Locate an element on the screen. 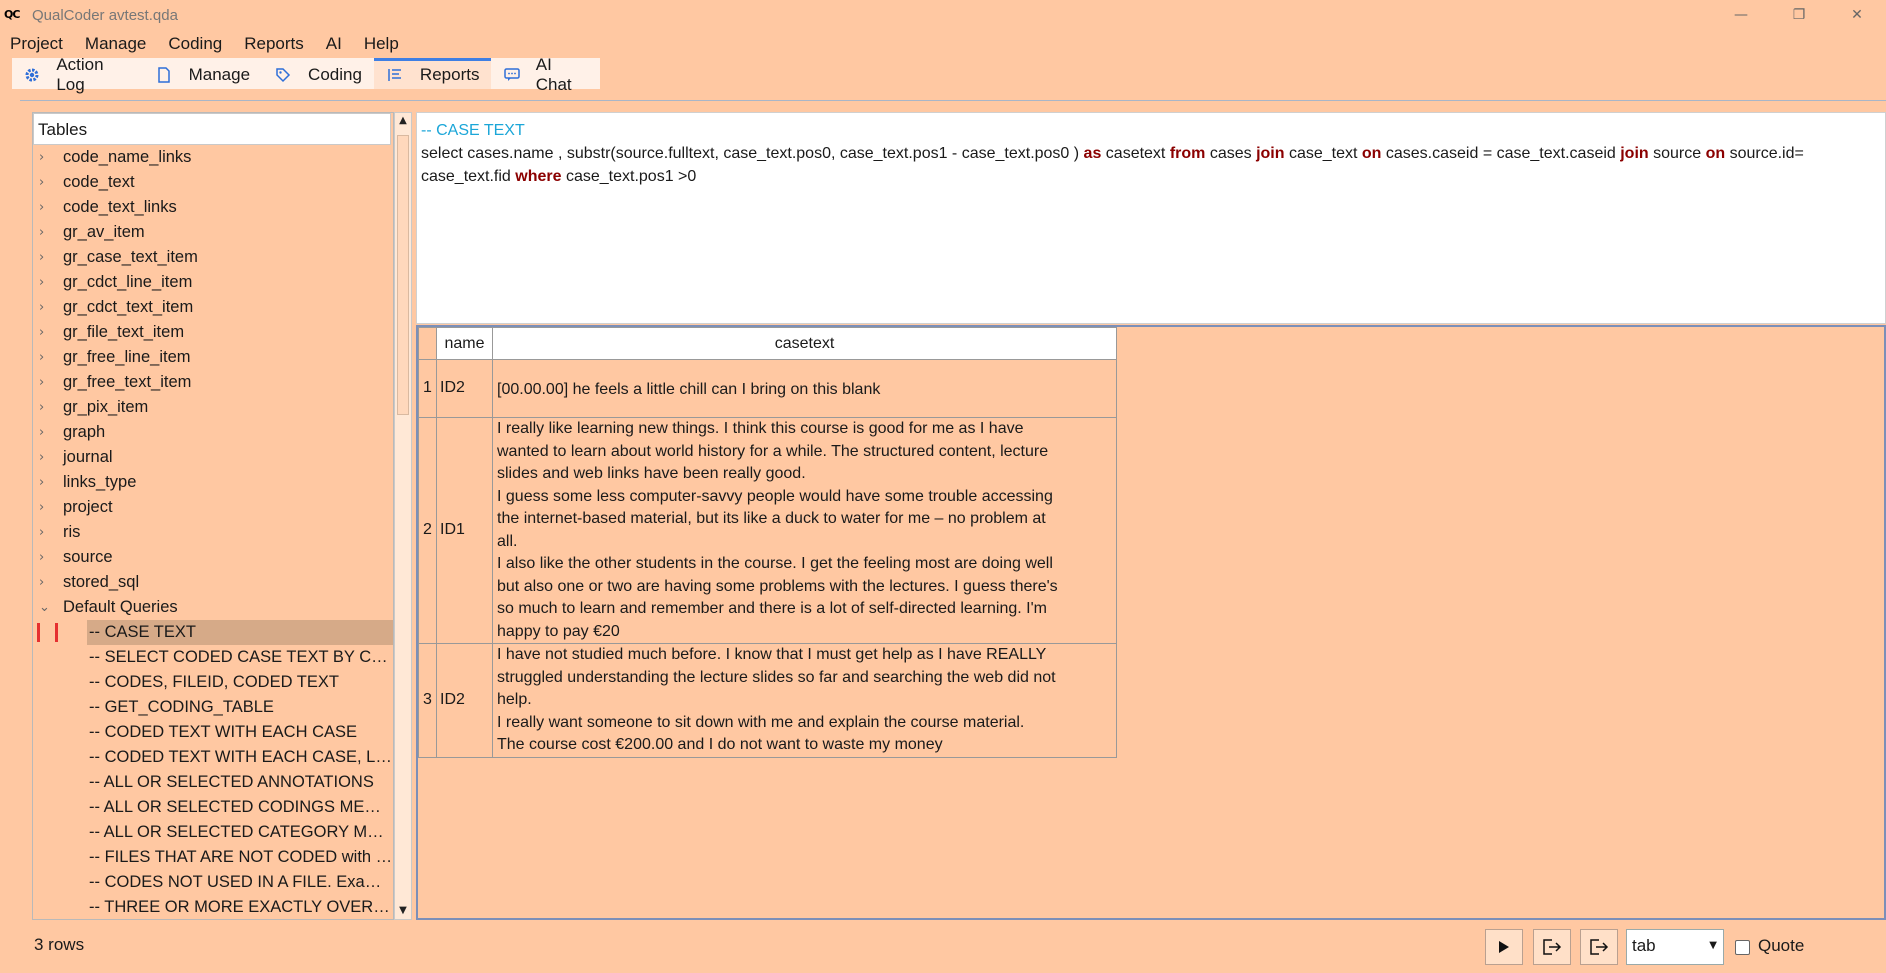 The width and height of the screenshot is (1886, 973). tree-item-table: › source is located at coordinates (213, 557).